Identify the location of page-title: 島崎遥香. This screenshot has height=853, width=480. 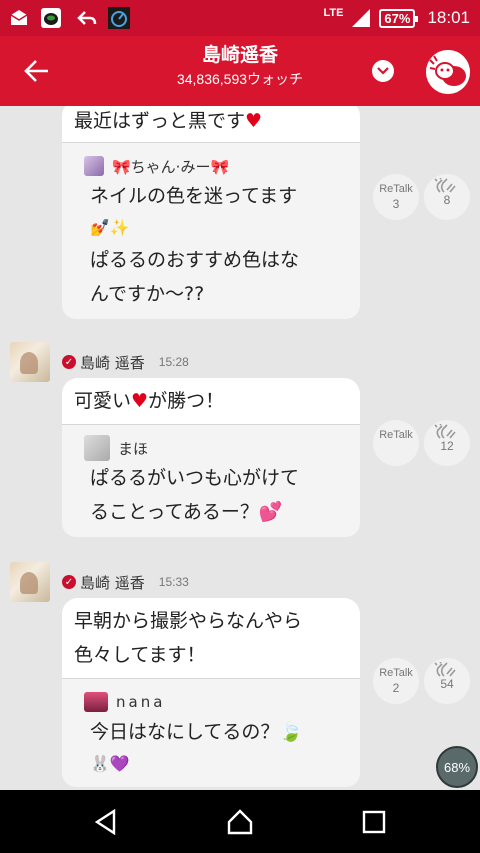
(239, 55).